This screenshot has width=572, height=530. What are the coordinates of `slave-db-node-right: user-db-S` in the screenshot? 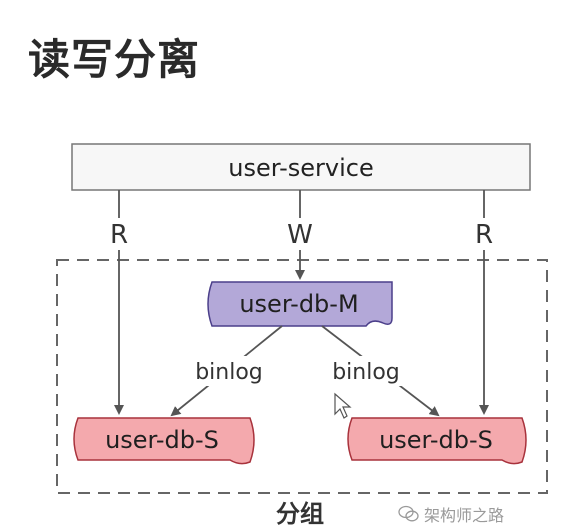 It's located at (437, 441).